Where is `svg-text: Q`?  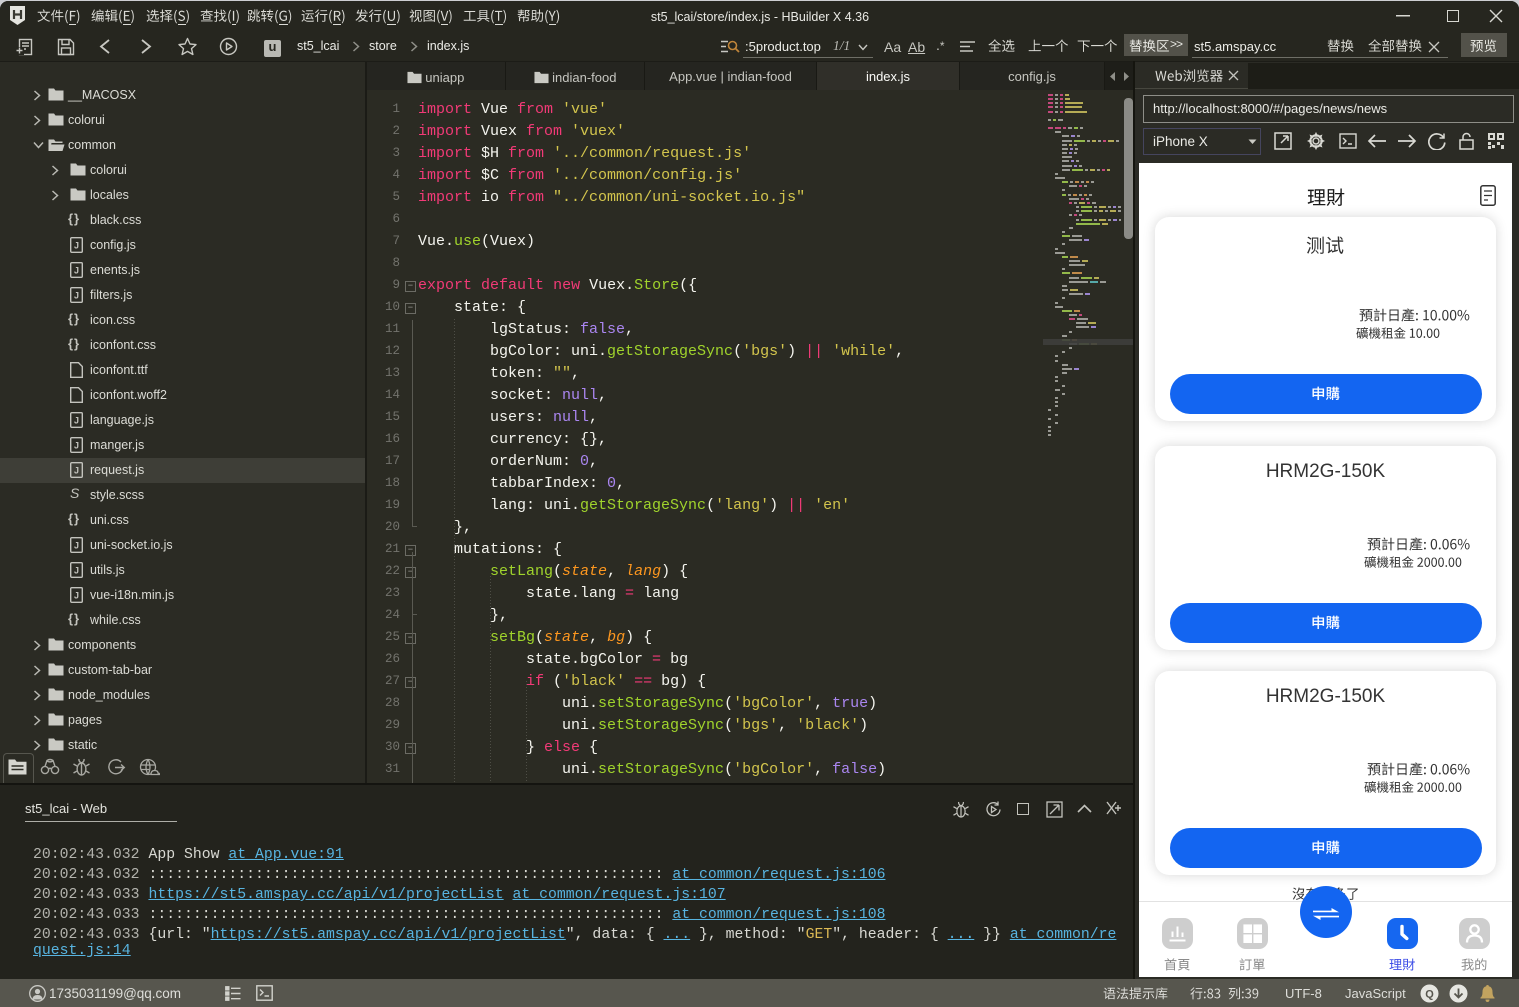 svg-text: Q is located at coordinates (1429, 995).